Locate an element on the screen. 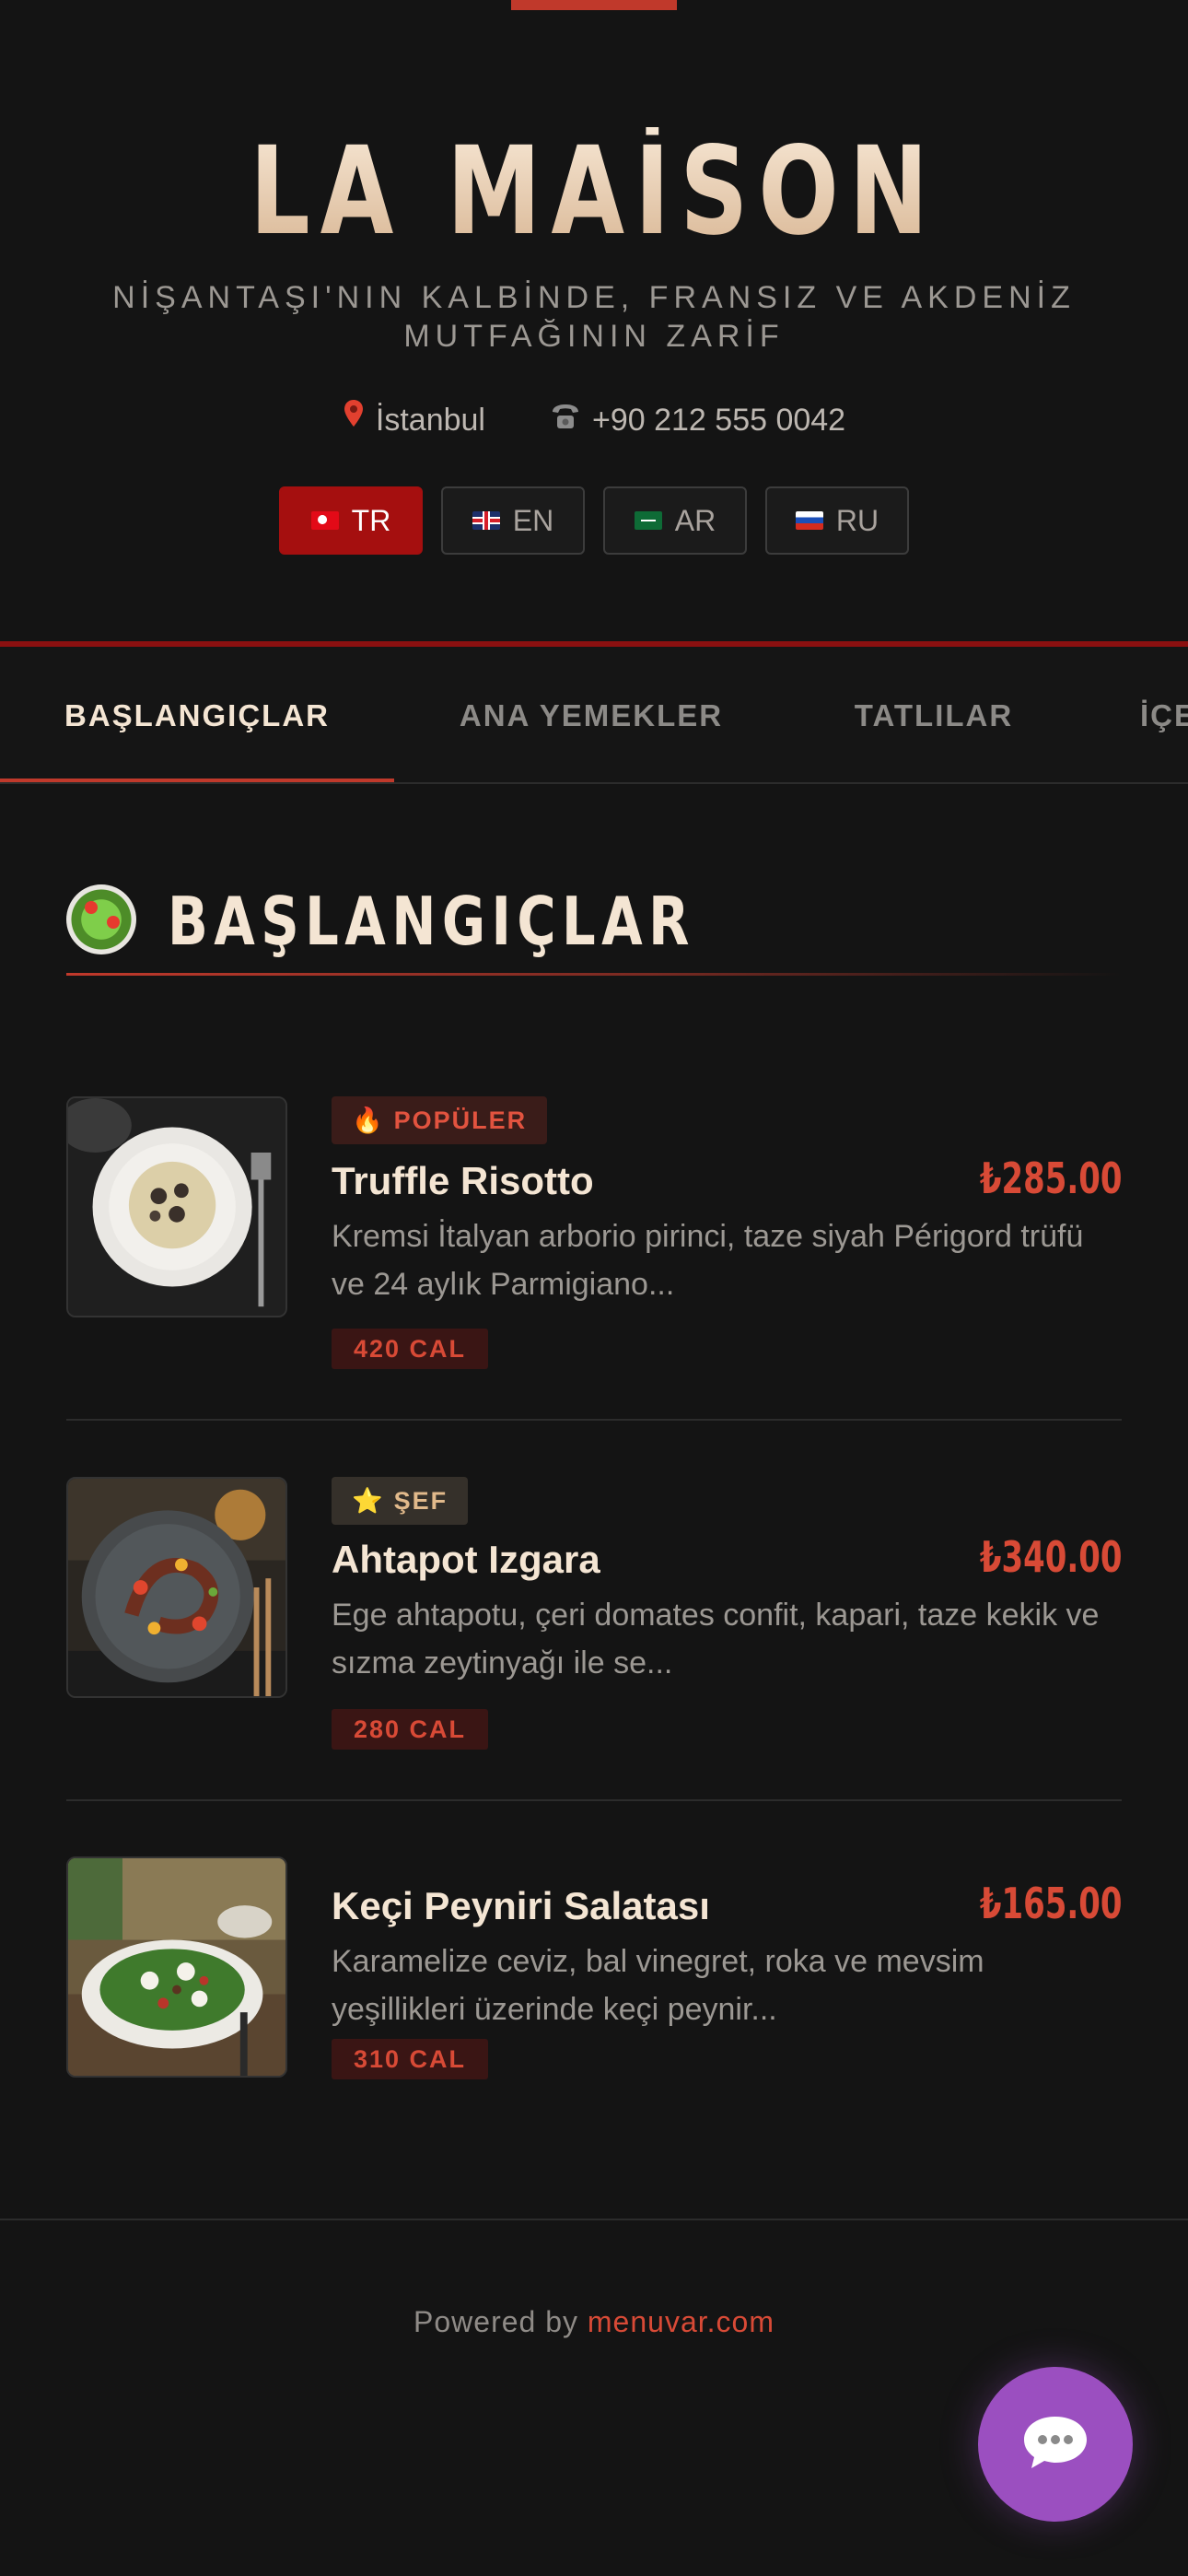 Image resolution: width=1188 pixels, height=2576 pixels. telephone-icon is located at coordinates (565, 420).